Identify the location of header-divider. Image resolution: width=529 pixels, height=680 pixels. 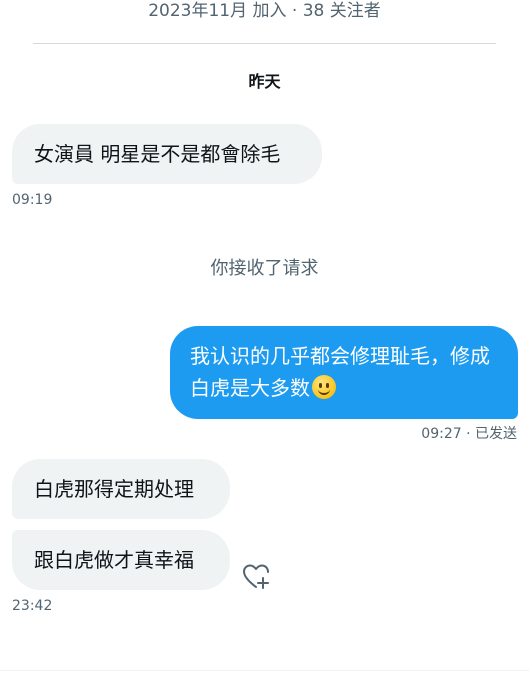
(264, 43).